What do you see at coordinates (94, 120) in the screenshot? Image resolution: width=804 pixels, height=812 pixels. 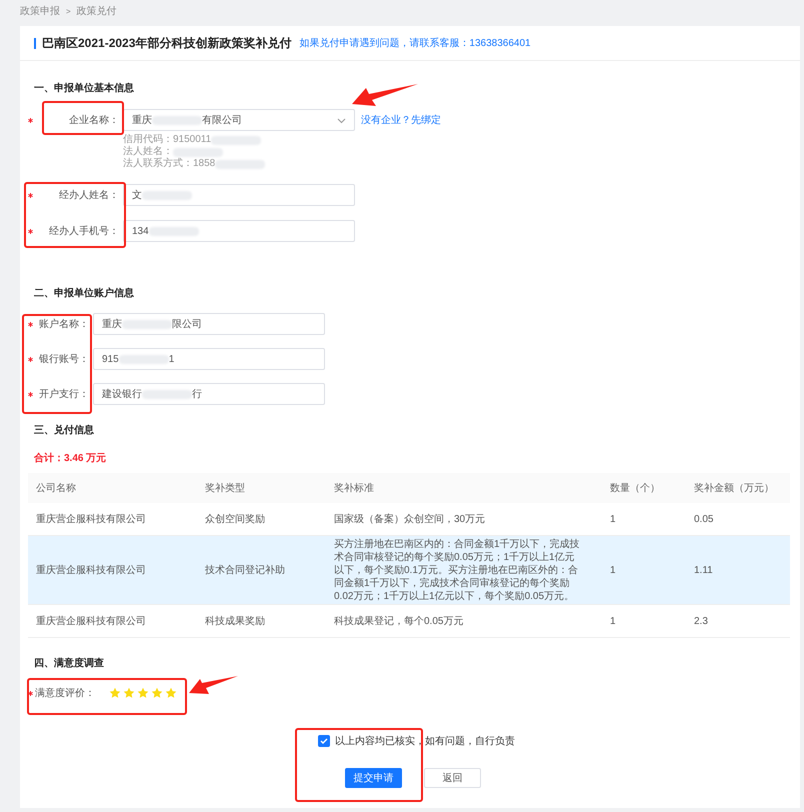 I see `field-label: 企业名称：` at bounding box center [94, 120].